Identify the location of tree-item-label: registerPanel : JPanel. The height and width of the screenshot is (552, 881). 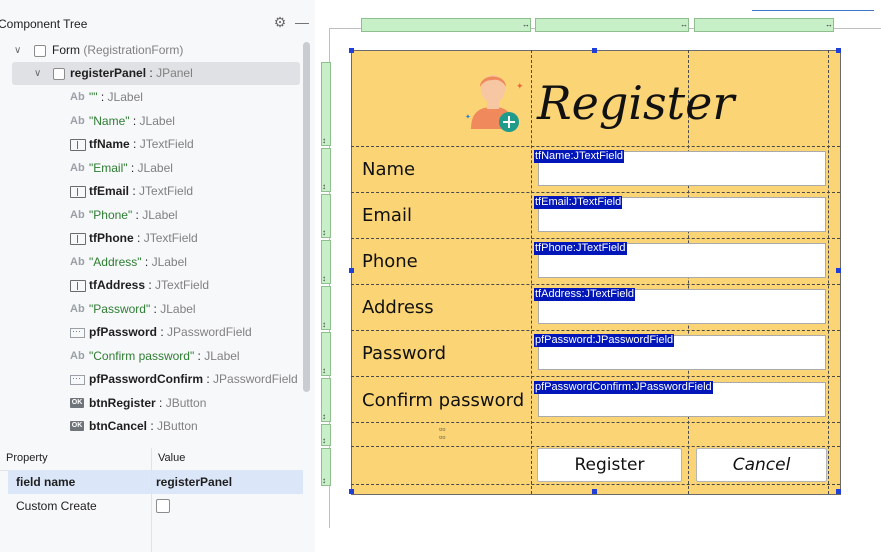
(131, 73).